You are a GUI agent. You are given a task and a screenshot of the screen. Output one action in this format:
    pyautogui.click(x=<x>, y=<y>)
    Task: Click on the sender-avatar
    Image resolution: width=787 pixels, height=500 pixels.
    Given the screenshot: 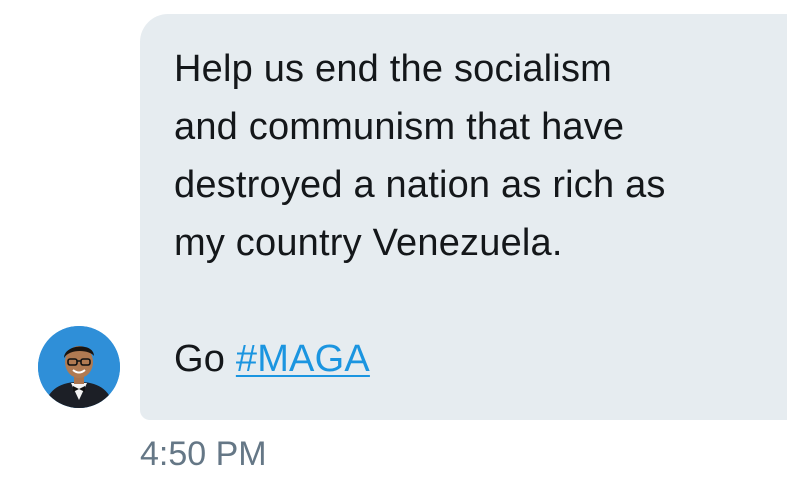 What is the action you would take?
    pyautogui.click(x=79, y=367)
    